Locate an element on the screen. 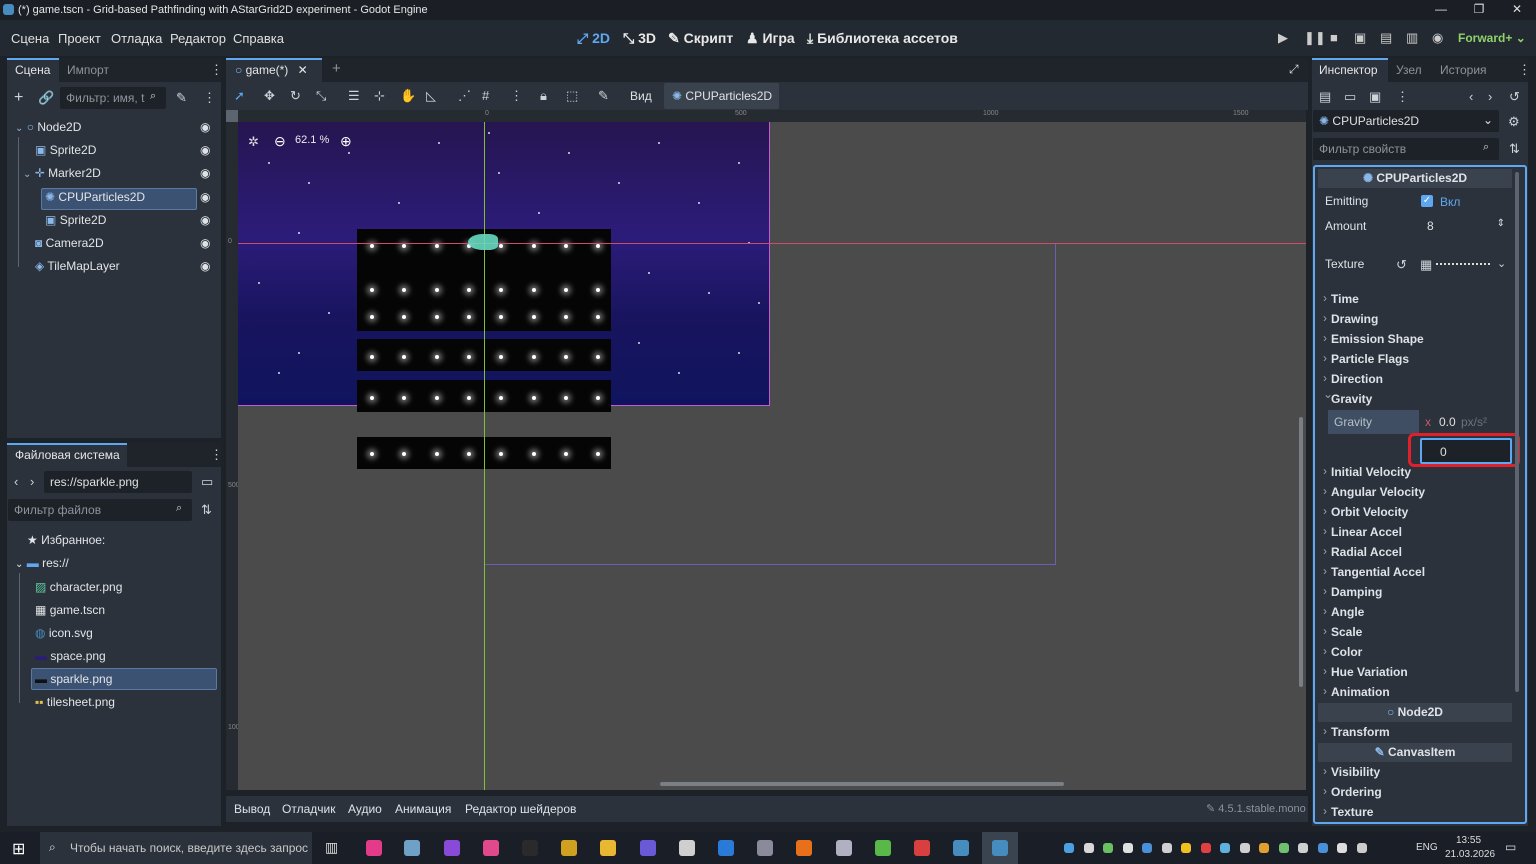 The image size is (1536, 864). tree-node-tilemaplayer: ◈ TileMapLayer is located at coordinates (77, 266).